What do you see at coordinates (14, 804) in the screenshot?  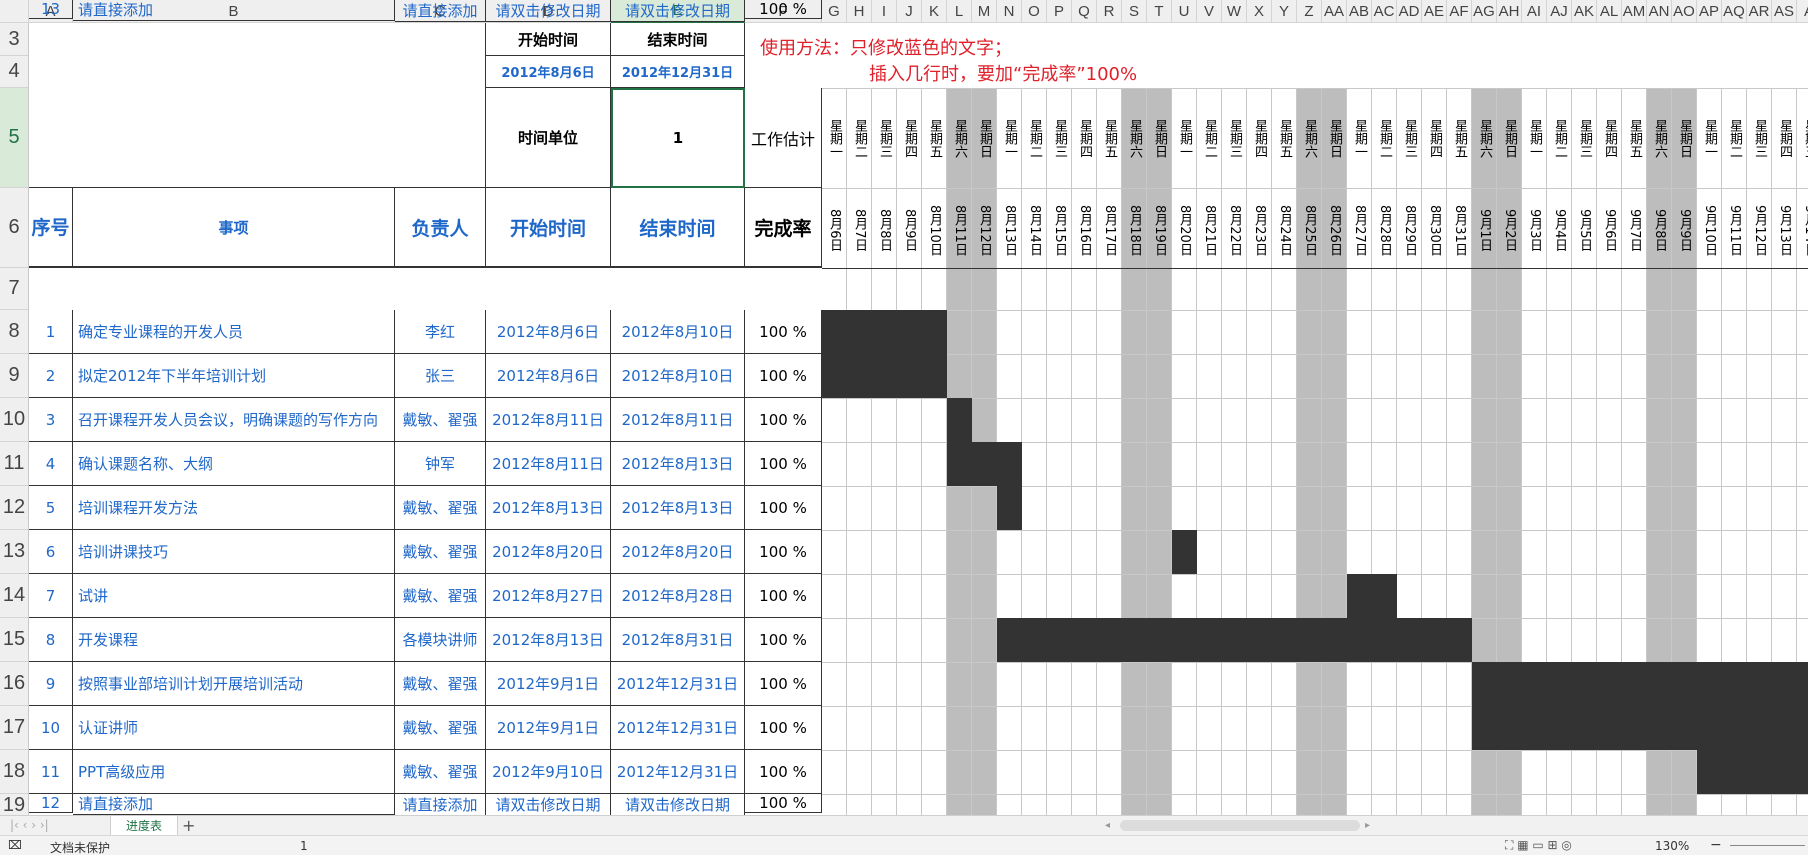 I see `row-header-19: 19` at bounding box center [14, 804].